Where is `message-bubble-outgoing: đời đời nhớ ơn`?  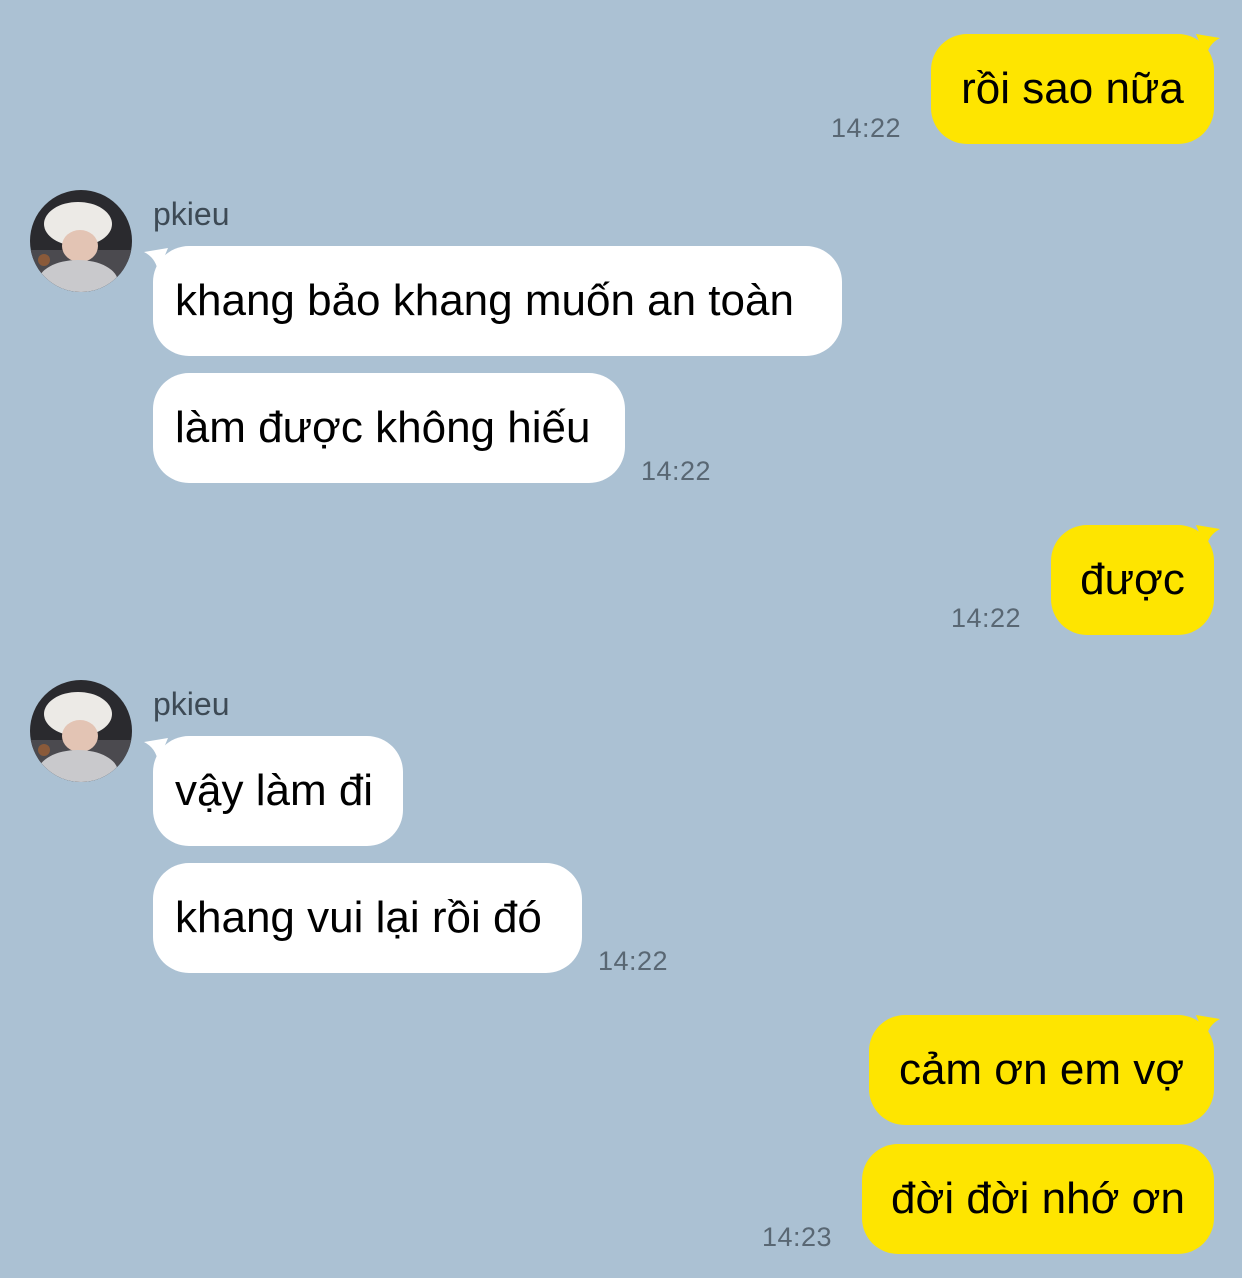
message-bubble-outgoing: đời đời nhớ ơn is located at coordinates (1038, 1199).